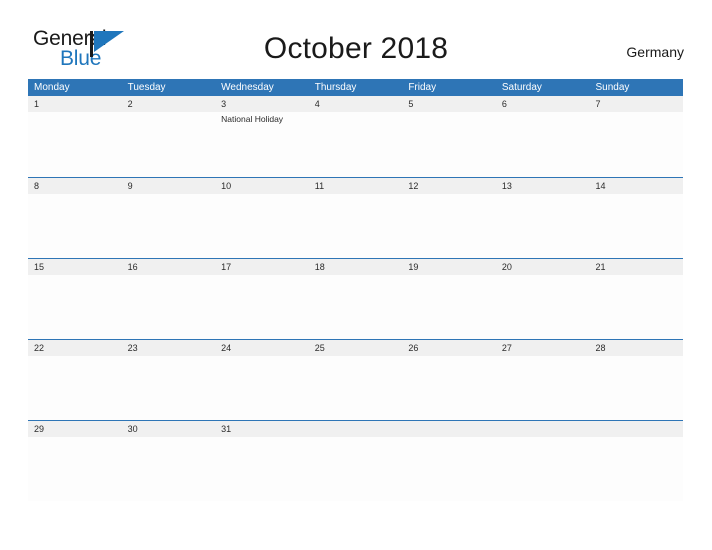 Image resolution: width=712 pixels, height=550 pixels. I want to click on week-date-band: 1234567, so click(355, 104).